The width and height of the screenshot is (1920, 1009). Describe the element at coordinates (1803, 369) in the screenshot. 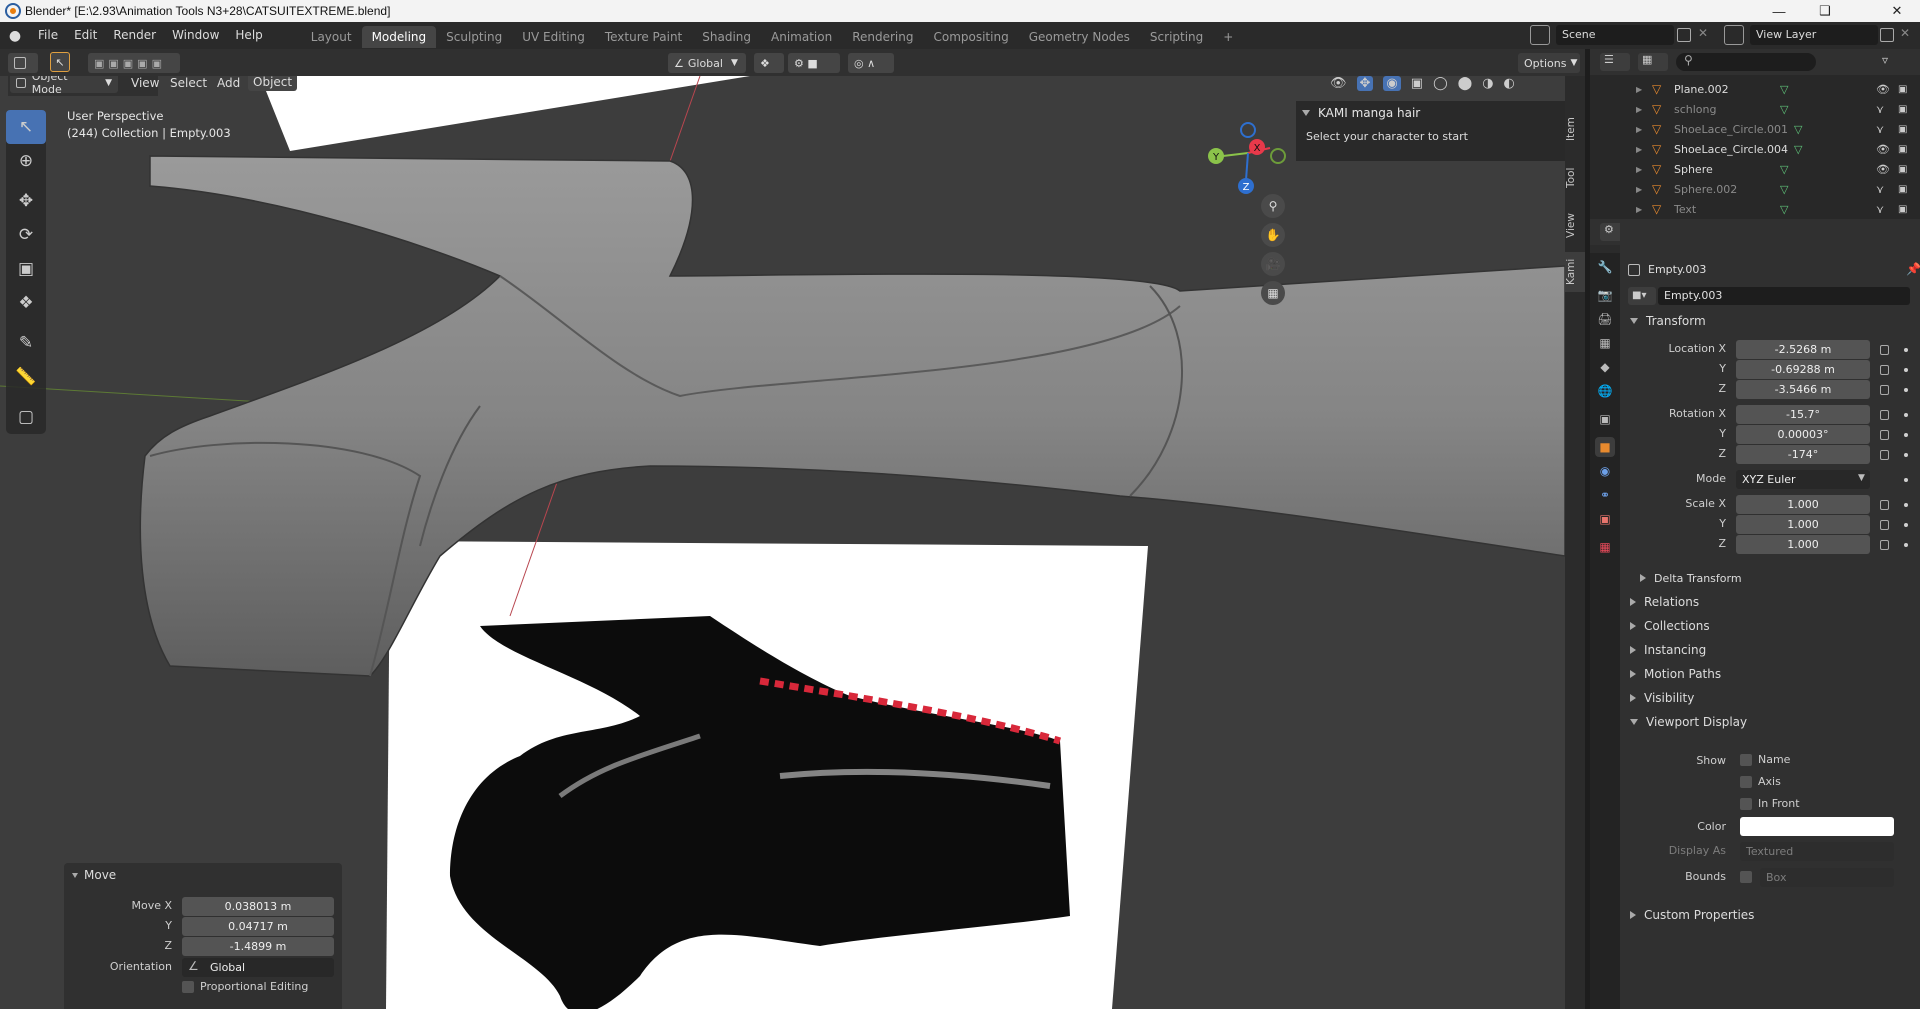

I see `location-y-field: -0.69288 m` at that location.